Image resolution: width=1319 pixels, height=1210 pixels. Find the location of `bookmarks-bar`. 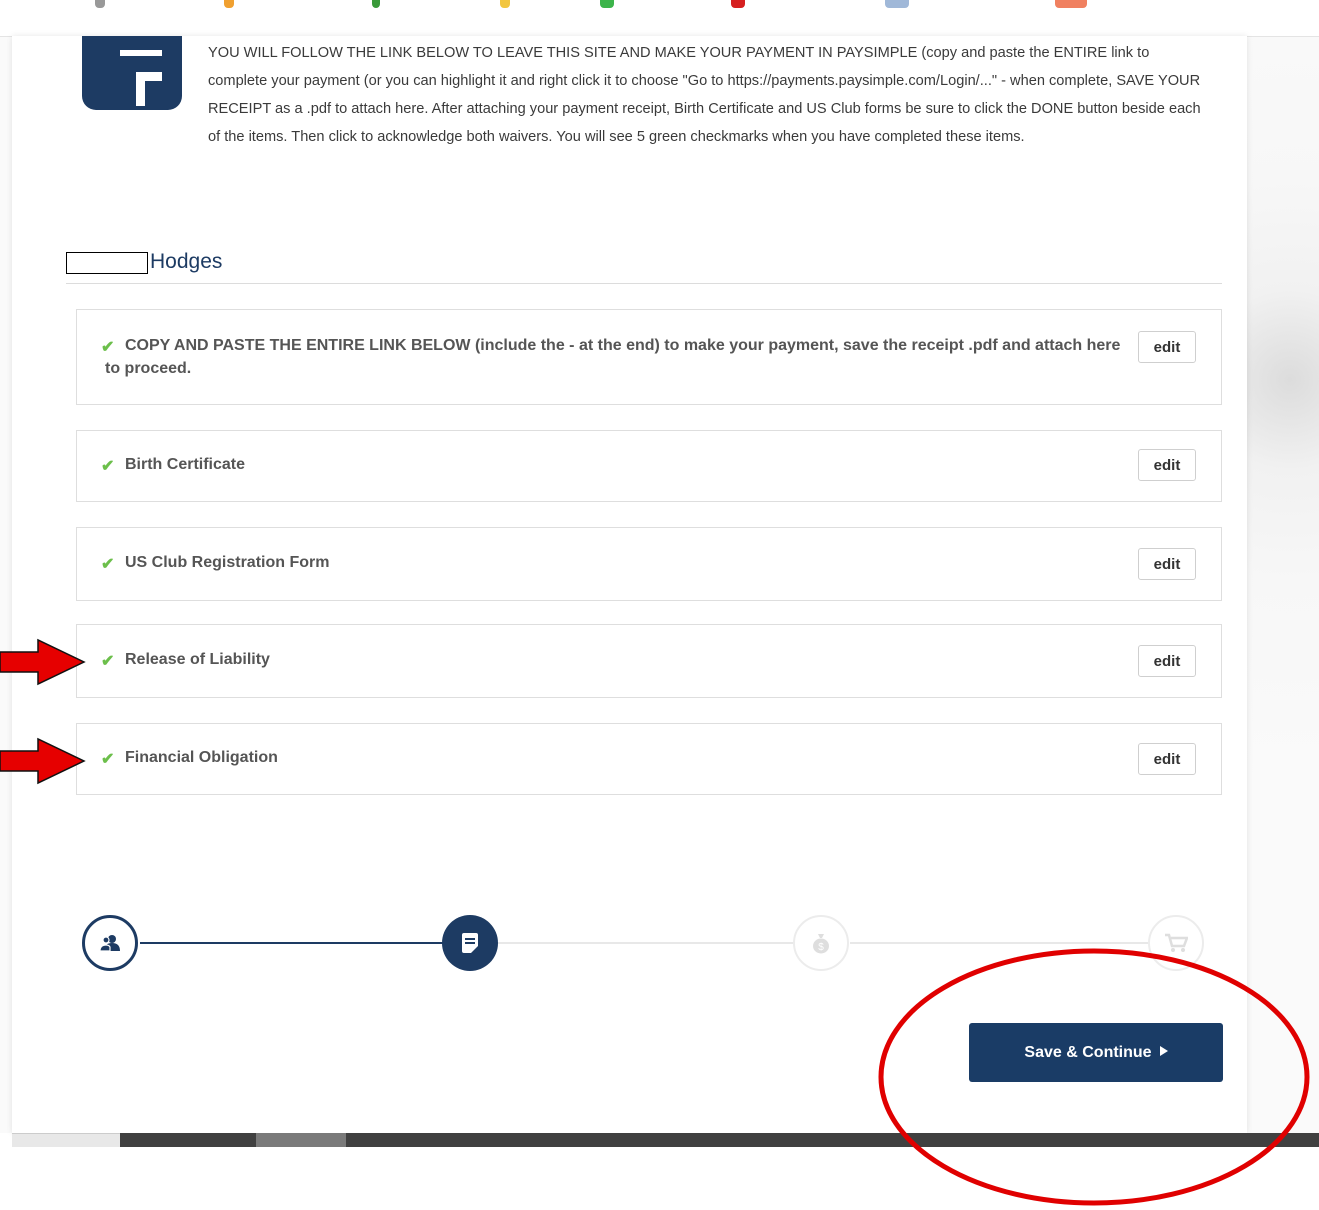

bookmarks-bar is located at coordinates (659, 18).